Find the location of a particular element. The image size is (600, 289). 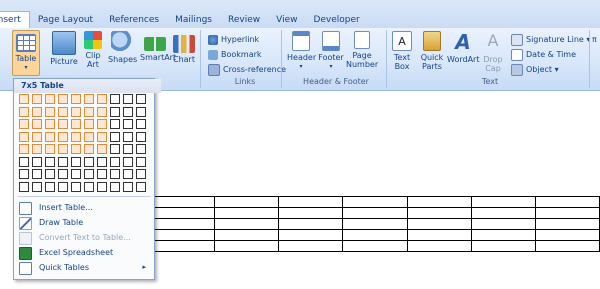

chart-button: Chart is located at coordinates (184, 47).